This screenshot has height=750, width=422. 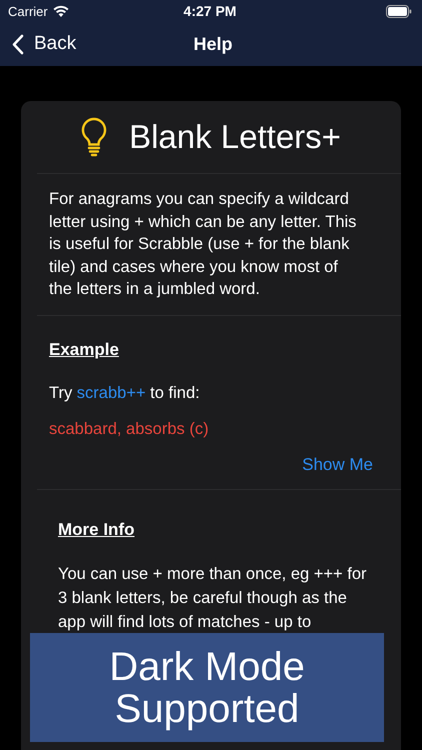 I want to click on example-result: scabbard, absorbs (c), so click(x=129, y=429).